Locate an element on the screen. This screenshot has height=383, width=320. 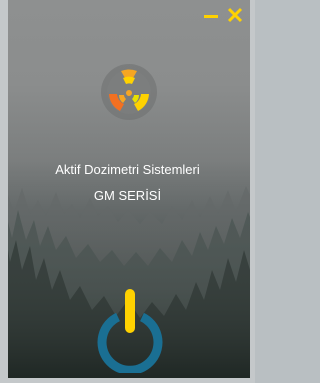
app-subtitle: GM SERİSİ is located at coordinates (127, 195).